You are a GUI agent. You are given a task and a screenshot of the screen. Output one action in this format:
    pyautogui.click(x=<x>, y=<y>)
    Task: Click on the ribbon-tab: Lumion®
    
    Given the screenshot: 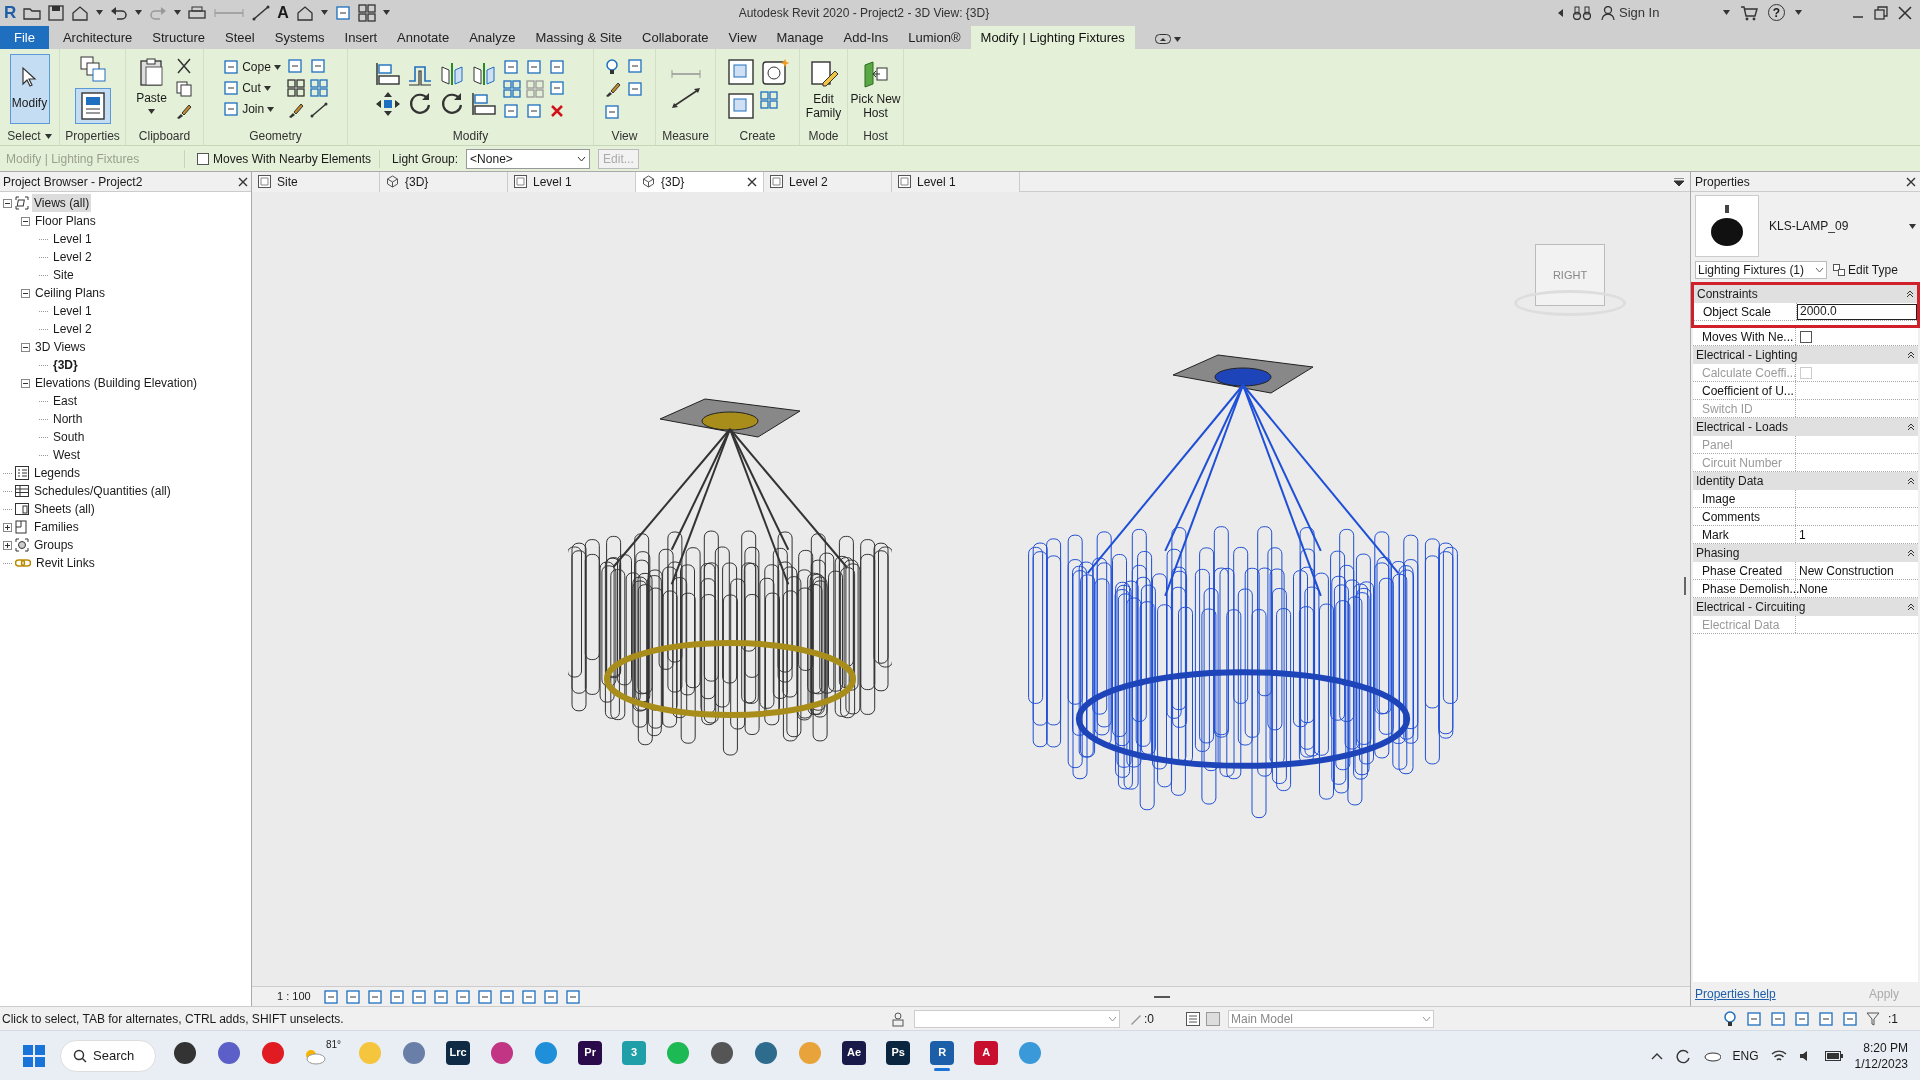 What is the action you would take?
    pyautogui.click(x=934, y=37)
    